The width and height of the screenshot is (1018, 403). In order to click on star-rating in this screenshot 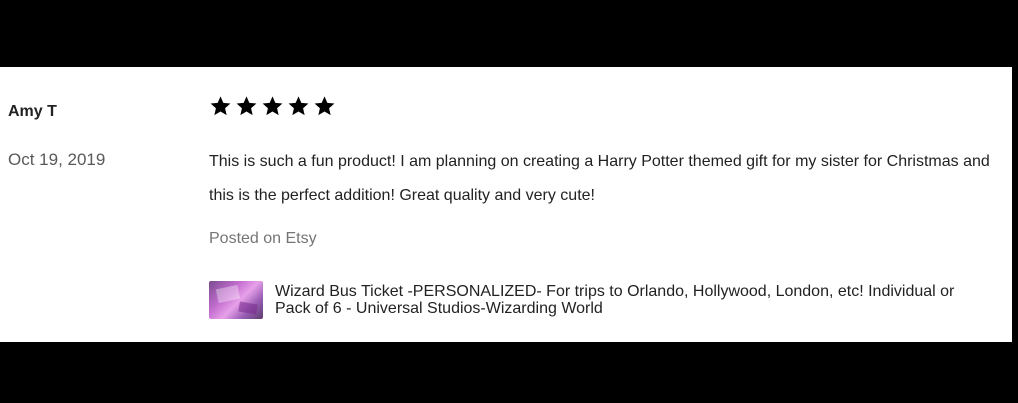, I will do `click(272, 106)`.